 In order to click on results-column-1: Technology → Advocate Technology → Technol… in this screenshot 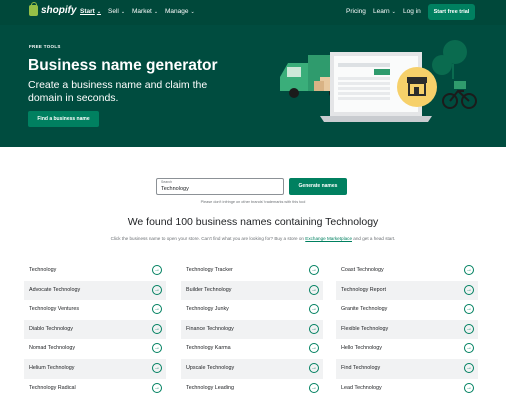, I will do `click(95, 329)`.